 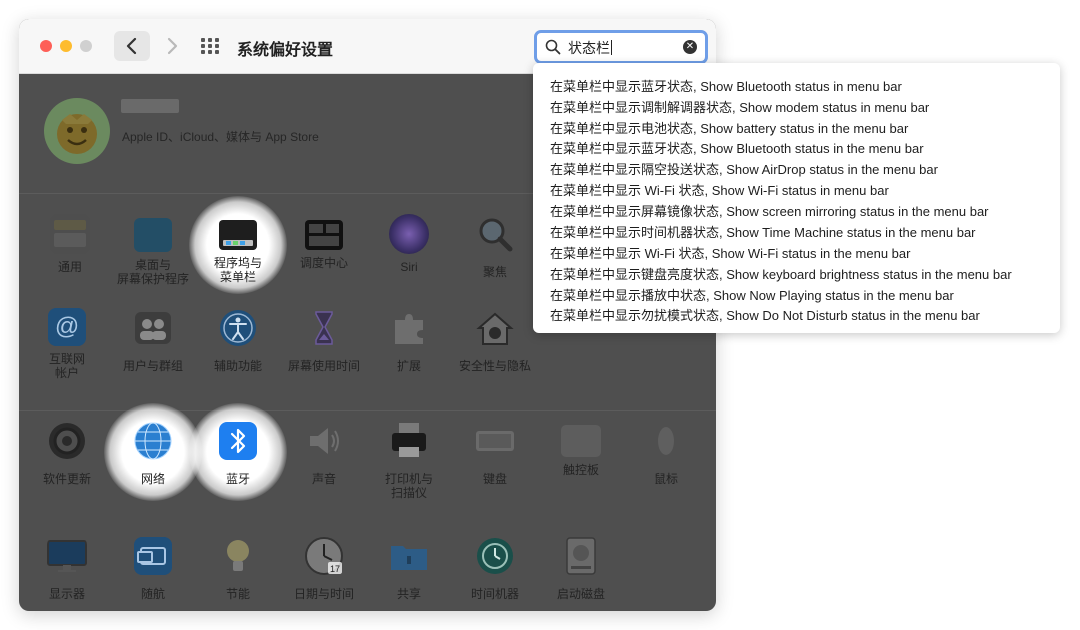 I want to click on pref-security-privacy: 安全性与隐私, so click(x=495, y=340).